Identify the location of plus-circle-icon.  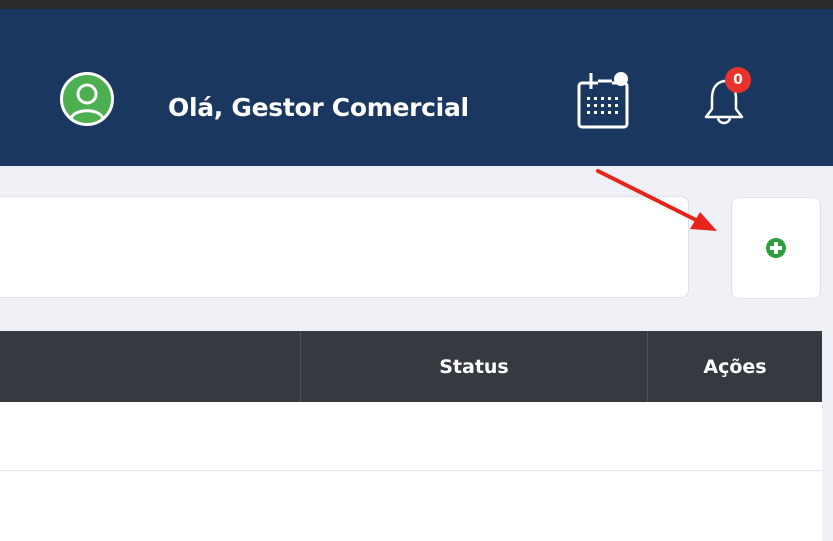
(776, 248).